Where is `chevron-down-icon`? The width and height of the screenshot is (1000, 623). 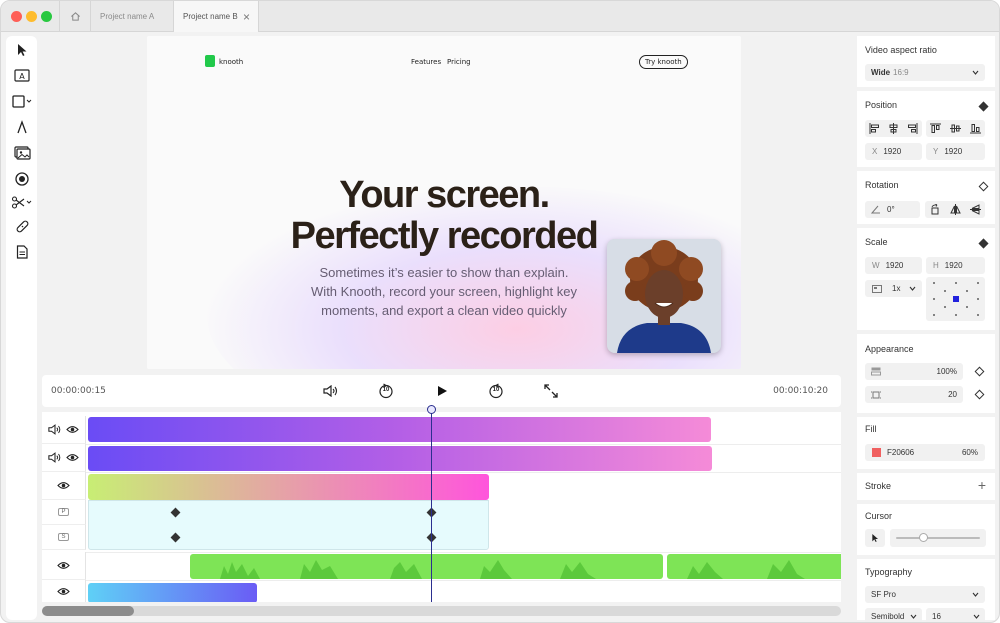
chevron-down-icon is located at coordinates (976, 616).